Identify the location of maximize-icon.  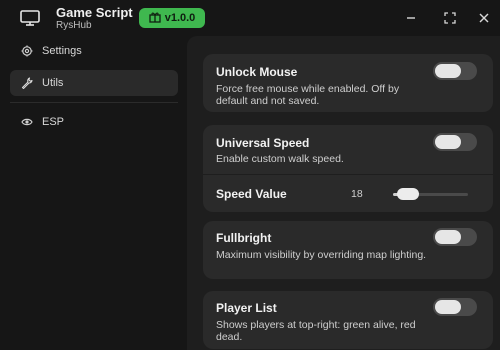
(450, 18).